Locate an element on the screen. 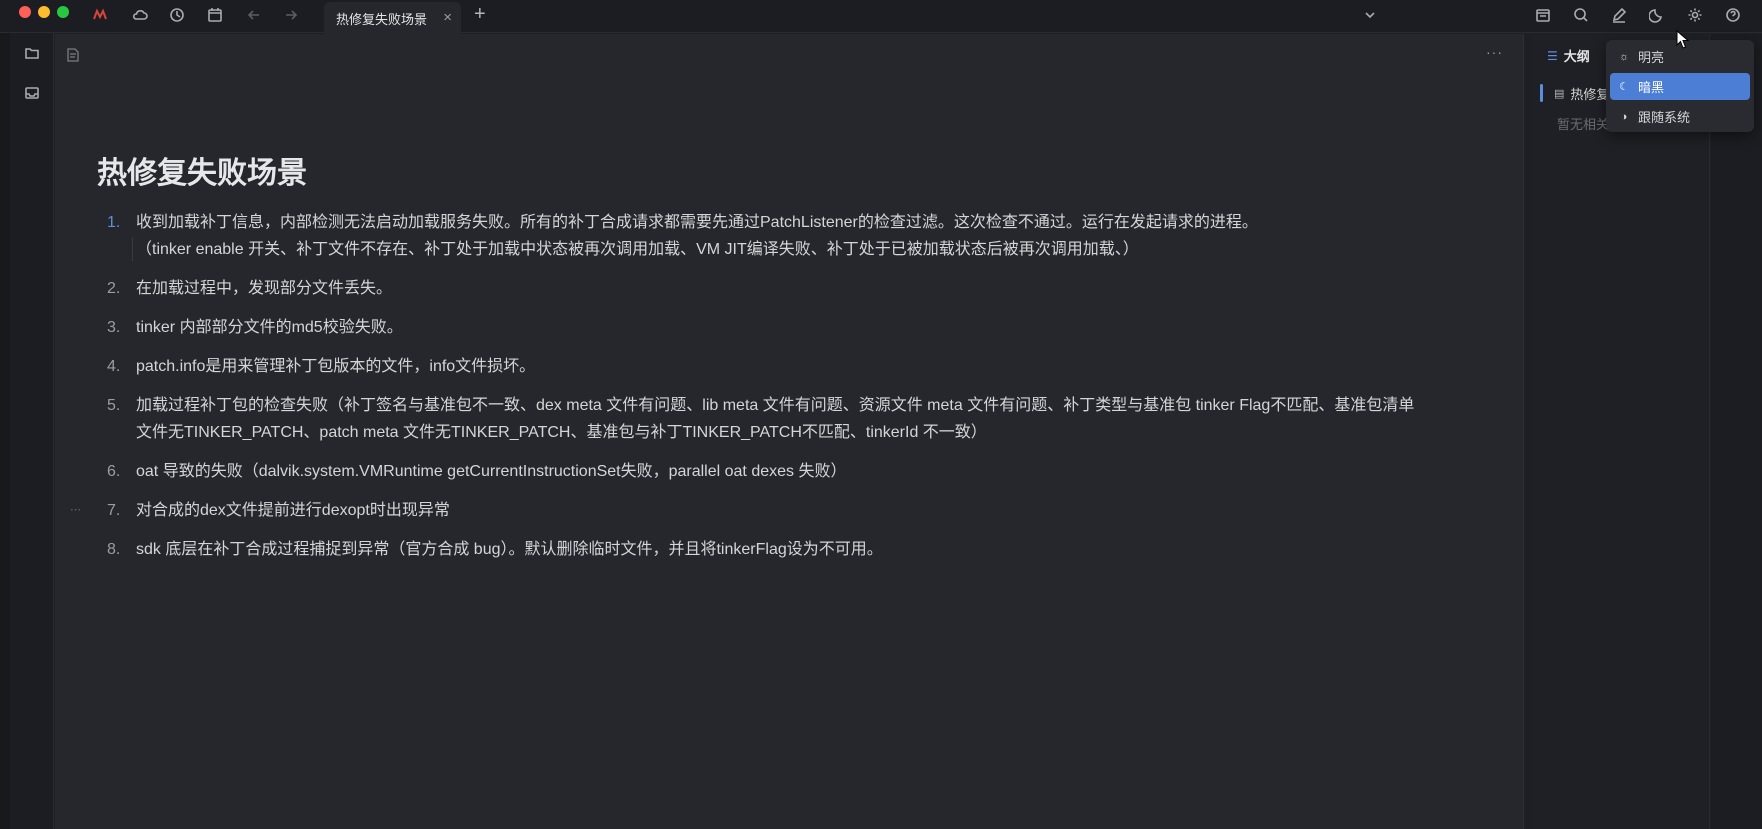 This screenshot has width=1762, height=829. list-item-number: 5. is located at coordinates (114, 405).